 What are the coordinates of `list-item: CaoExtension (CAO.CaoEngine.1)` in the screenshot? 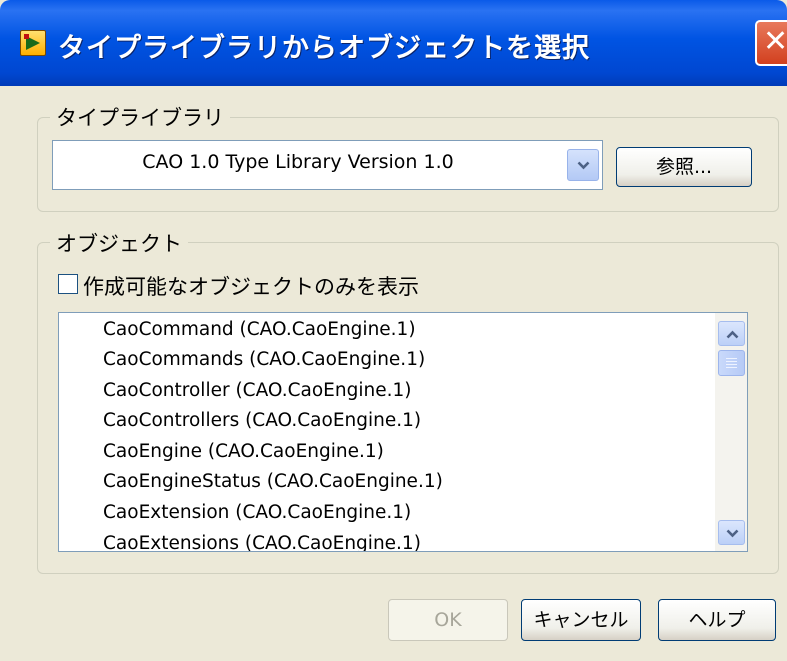 It's located at (257, 512).